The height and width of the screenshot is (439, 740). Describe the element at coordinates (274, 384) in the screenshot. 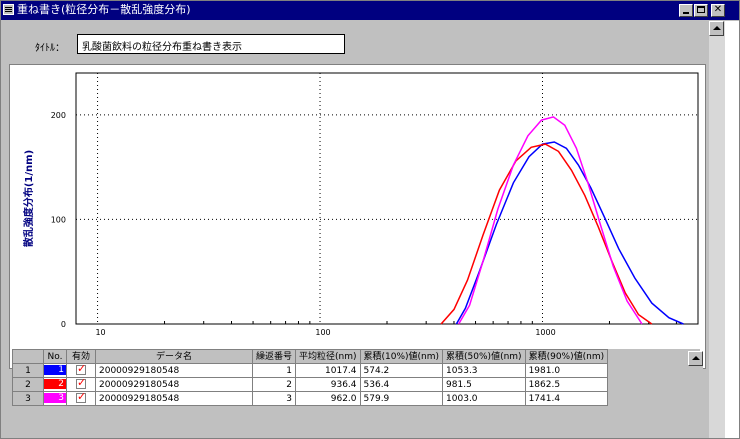

I see `repeat-cell: 2` at that location.